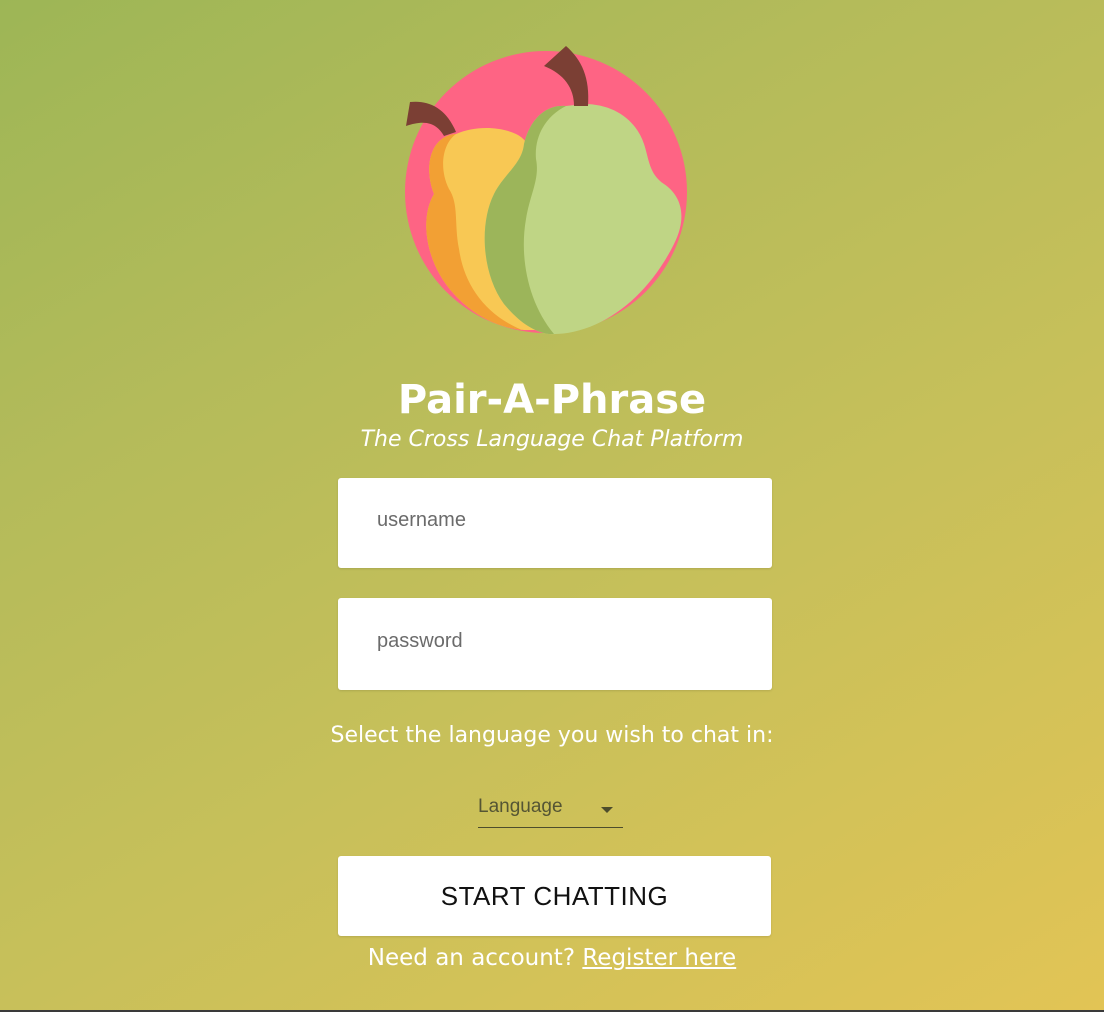  Describe the element at coordinates (552, 439) in the screenshot. I see `app-subtitle: The Cross Language Chat Platform` at that location.